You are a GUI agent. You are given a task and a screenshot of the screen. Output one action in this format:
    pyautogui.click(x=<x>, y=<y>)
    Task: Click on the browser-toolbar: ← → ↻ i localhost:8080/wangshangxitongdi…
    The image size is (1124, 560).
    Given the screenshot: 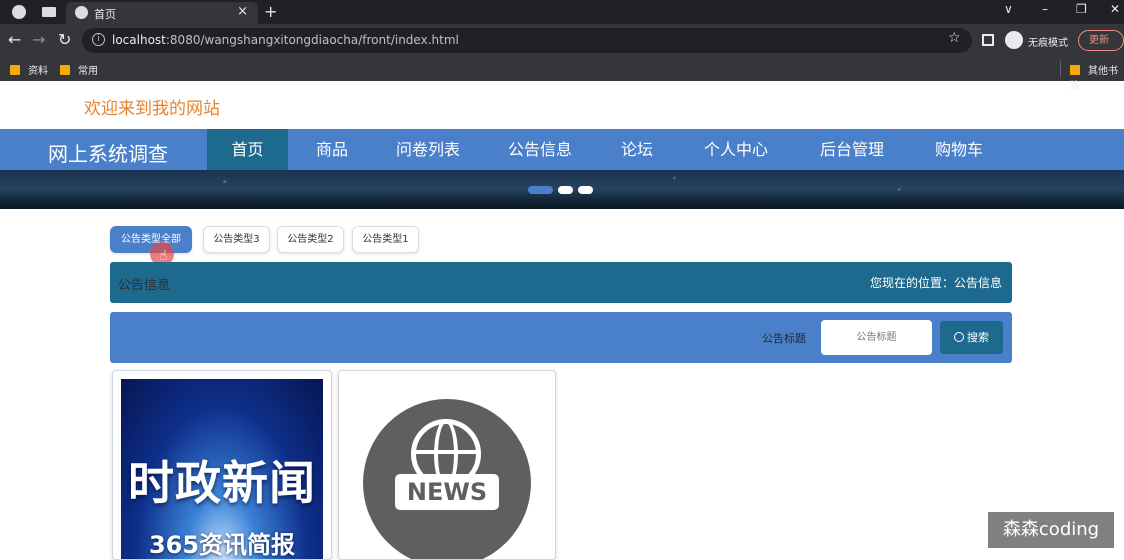 What is the action you would take?
    pyautogui.click(x=562, y=40)
    